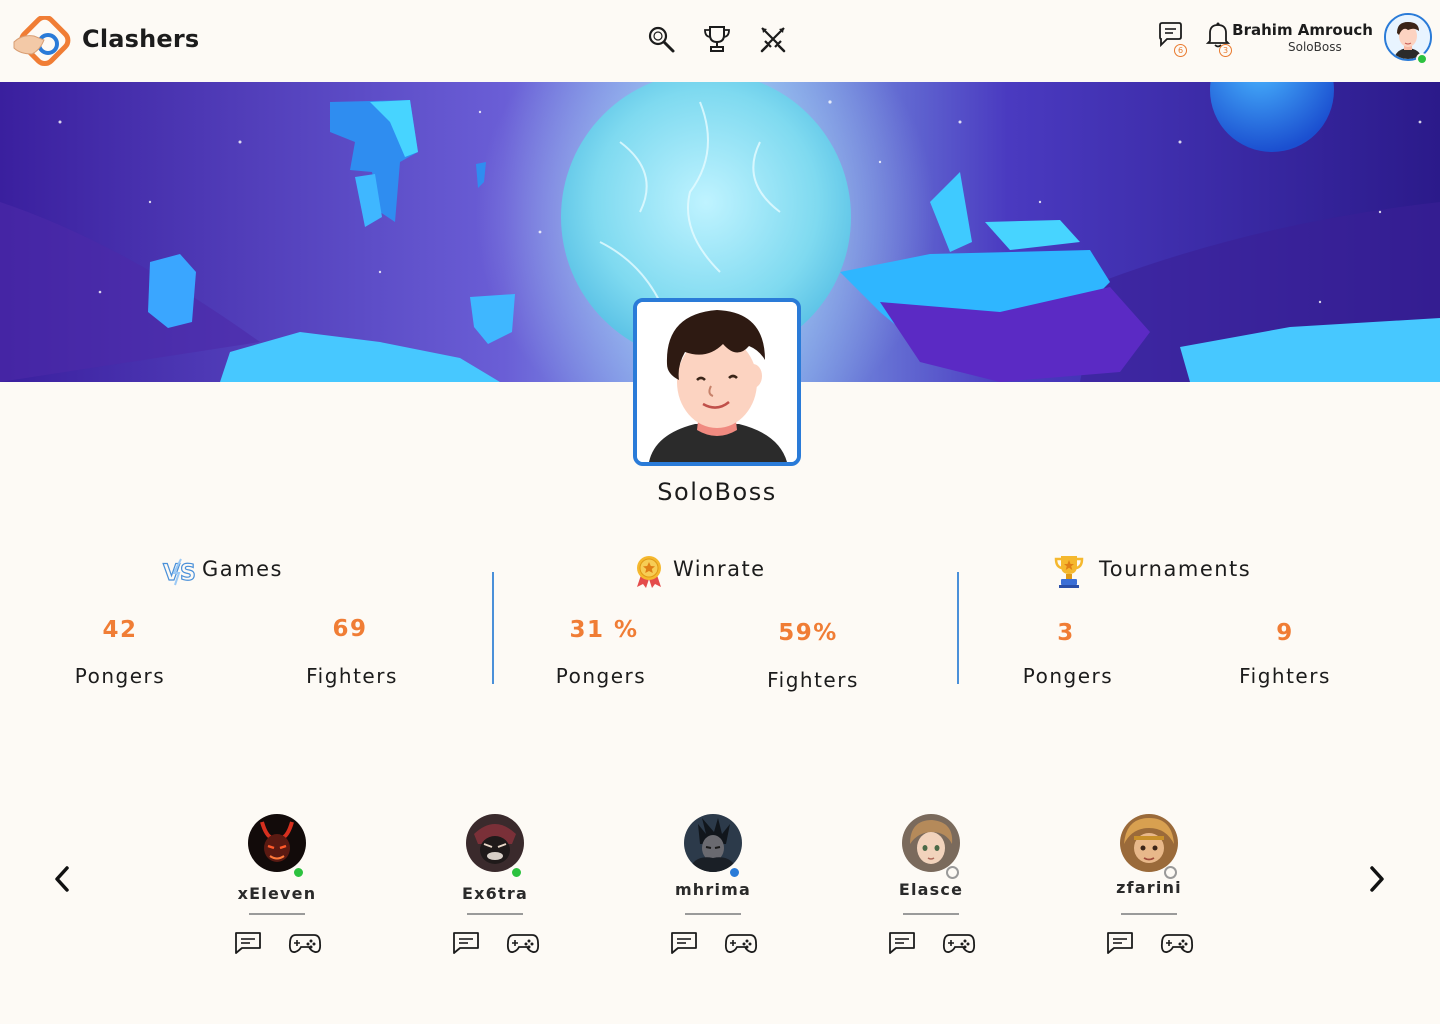 The height and width of the screenshot is (1024, 1440). What do you see at coordinates (1218, 38) in the screenshot?
I see `notifications-button: 3` at bounding box center [1218, 38].